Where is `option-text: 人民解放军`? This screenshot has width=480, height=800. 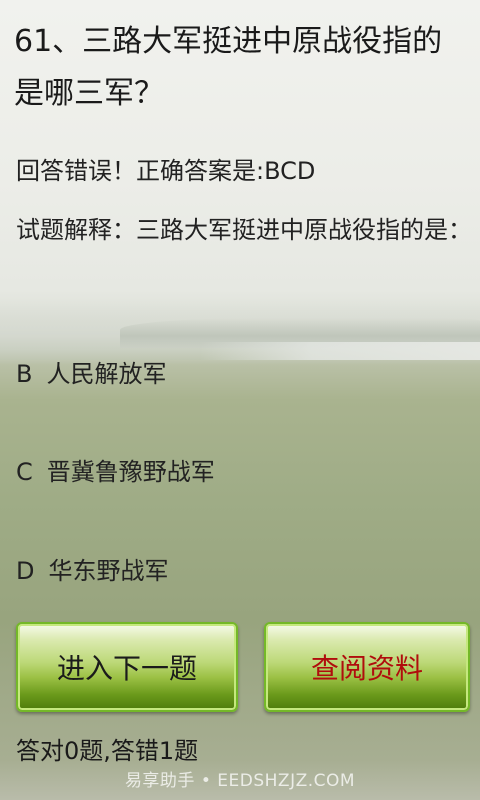
option-text: 人民解放军 is located at coordinates (106, 374).